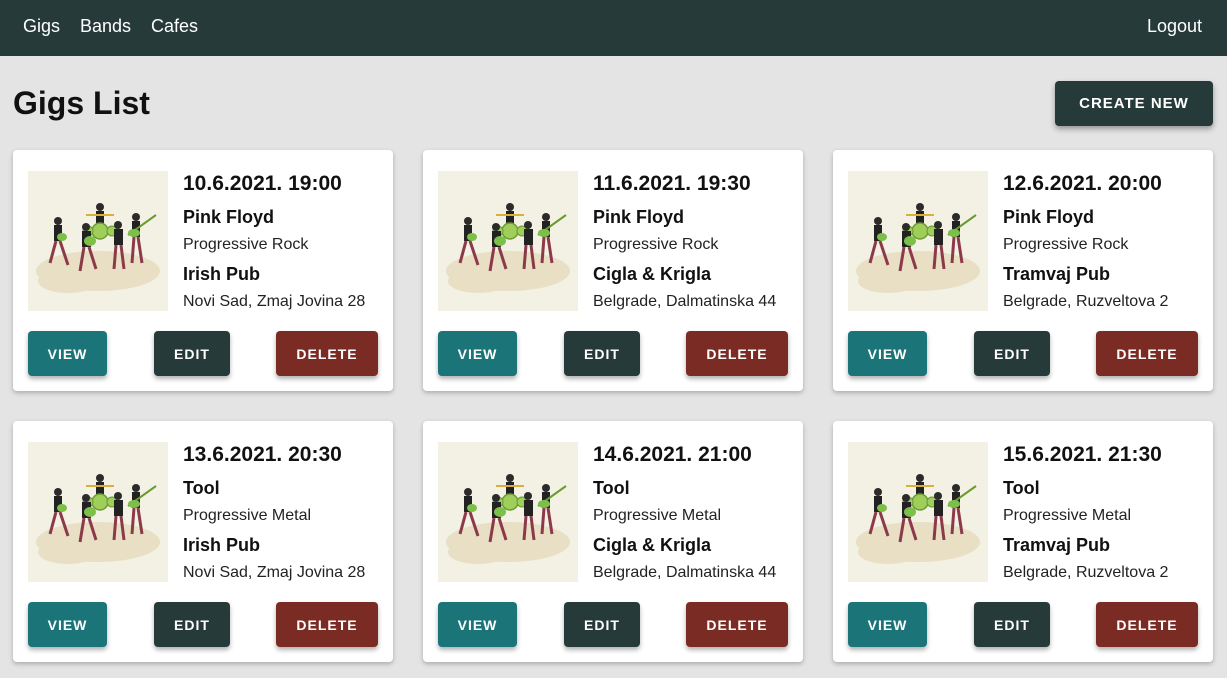  What do you see at coordinates (1134, 103) in the screenshot?
I see `create-new-button: CREATE NEW` at bounding box center [1134, 103].